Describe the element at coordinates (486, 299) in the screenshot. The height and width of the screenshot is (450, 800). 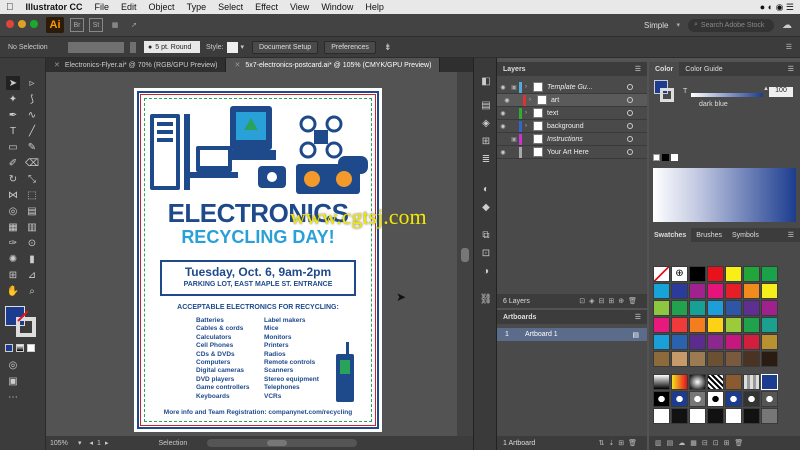
I see `links-icon: ⛓` at that location.